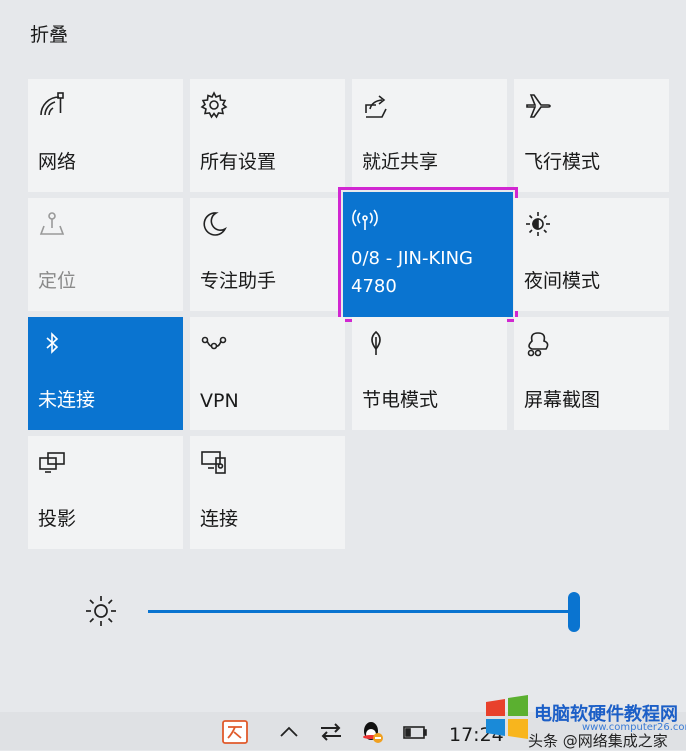 This screenshot has height=751, width=686. Describe the element at coordinates (376, 105) in the screenshot. I see `share-icon` at that location.